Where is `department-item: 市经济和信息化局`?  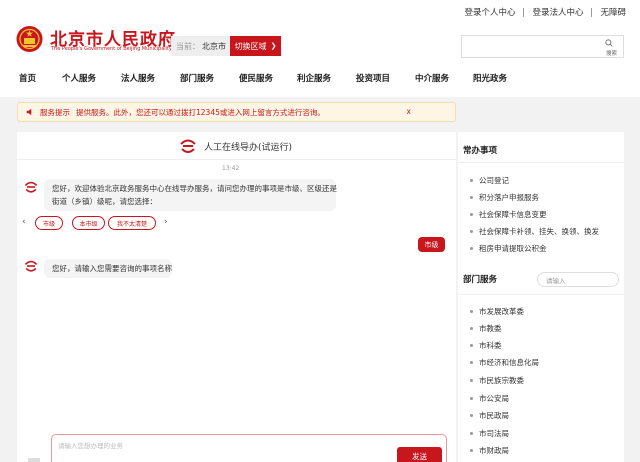 department-item: 市经济和信息化局 is located at coordinates (504, 362).